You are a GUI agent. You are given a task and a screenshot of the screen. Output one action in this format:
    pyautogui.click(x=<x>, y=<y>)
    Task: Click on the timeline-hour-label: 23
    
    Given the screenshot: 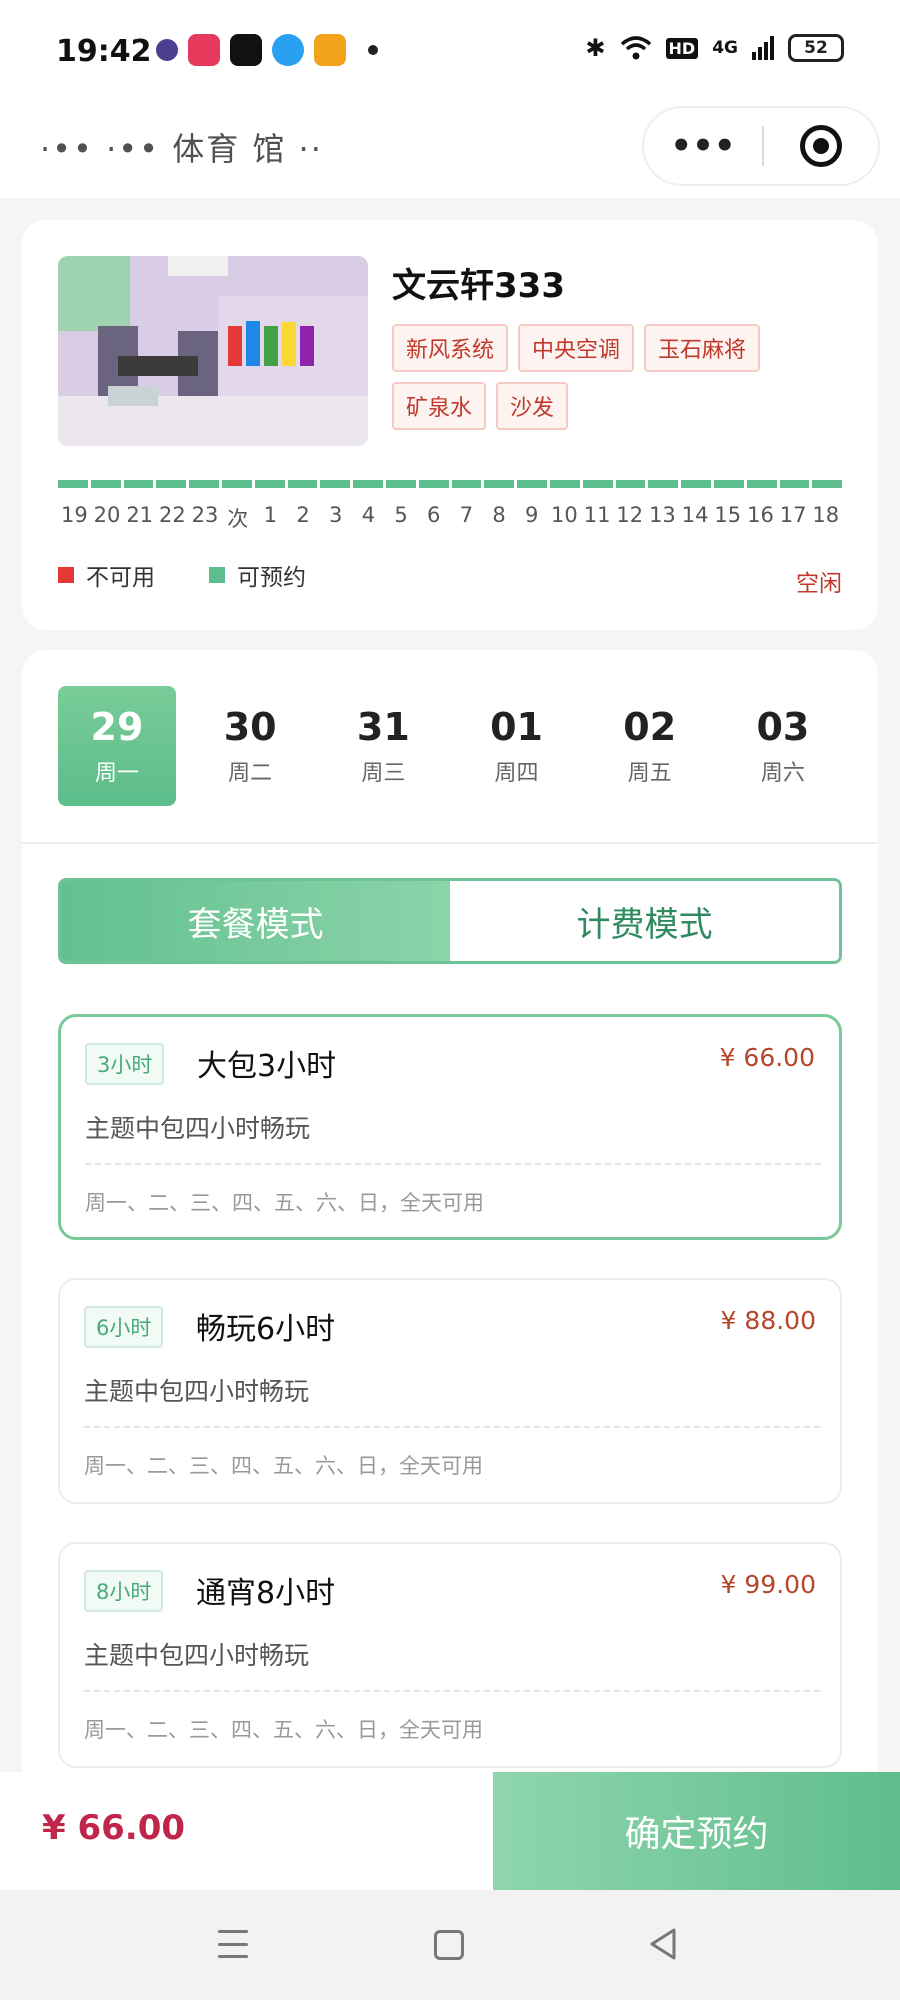 What is the action you would take?
    pyautogui.click(x=205, y=515)
    